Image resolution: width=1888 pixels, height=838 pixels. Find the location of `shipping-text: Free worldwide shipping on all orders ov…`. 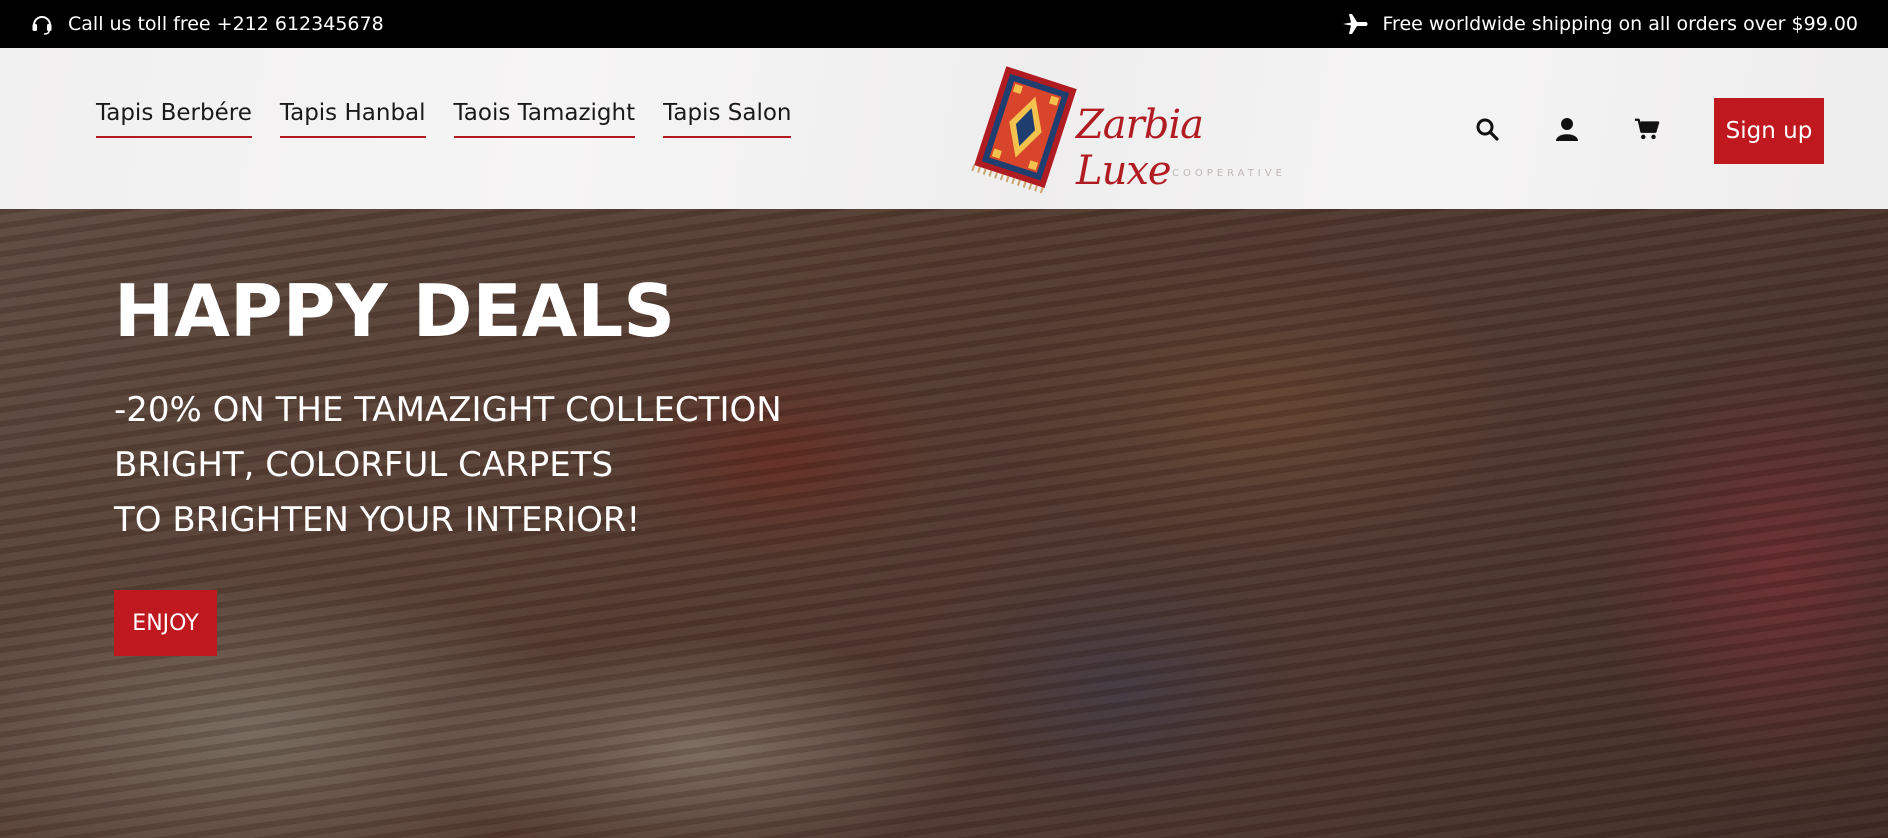

shipping-text: Free worldwide shipping on all orders ov… is located at coordinates (1620, 24).